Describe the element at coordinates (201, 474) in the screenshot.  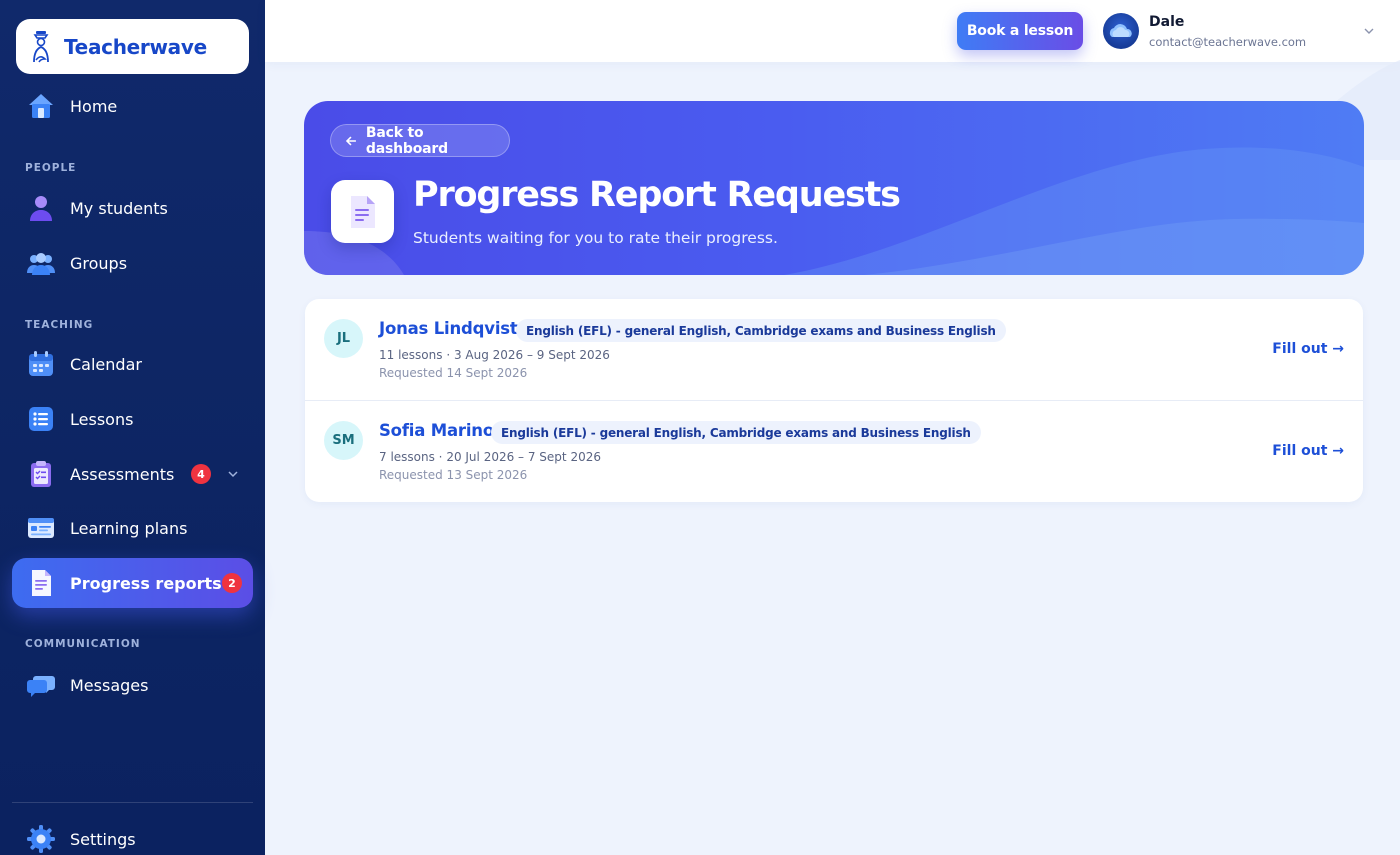
I see `assessments-count-badge: 4` at that location.